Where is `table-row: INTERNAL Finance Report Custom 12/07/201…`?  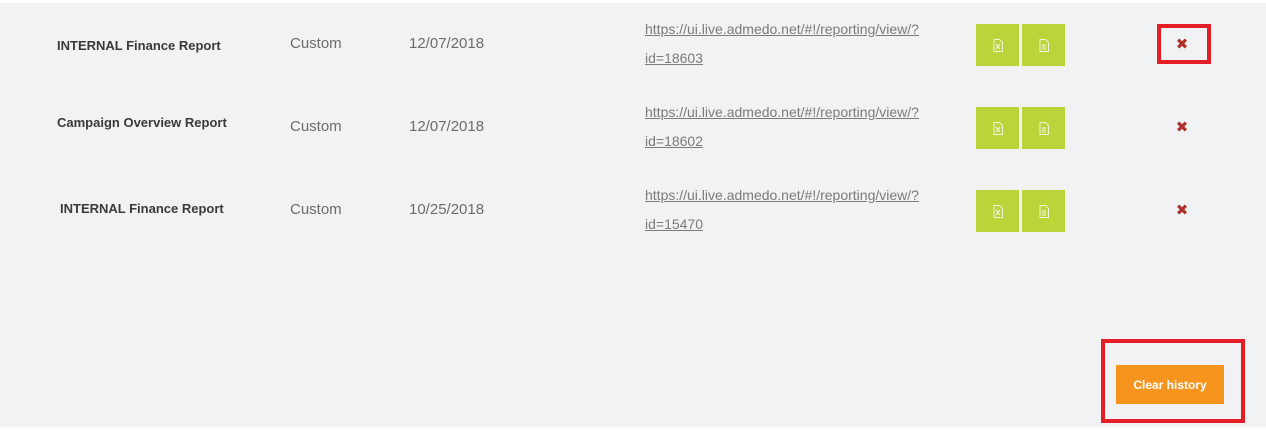 table-row: INTERNAL Finance Report Custom 12/07/201… is located at coordinates (633, 45).